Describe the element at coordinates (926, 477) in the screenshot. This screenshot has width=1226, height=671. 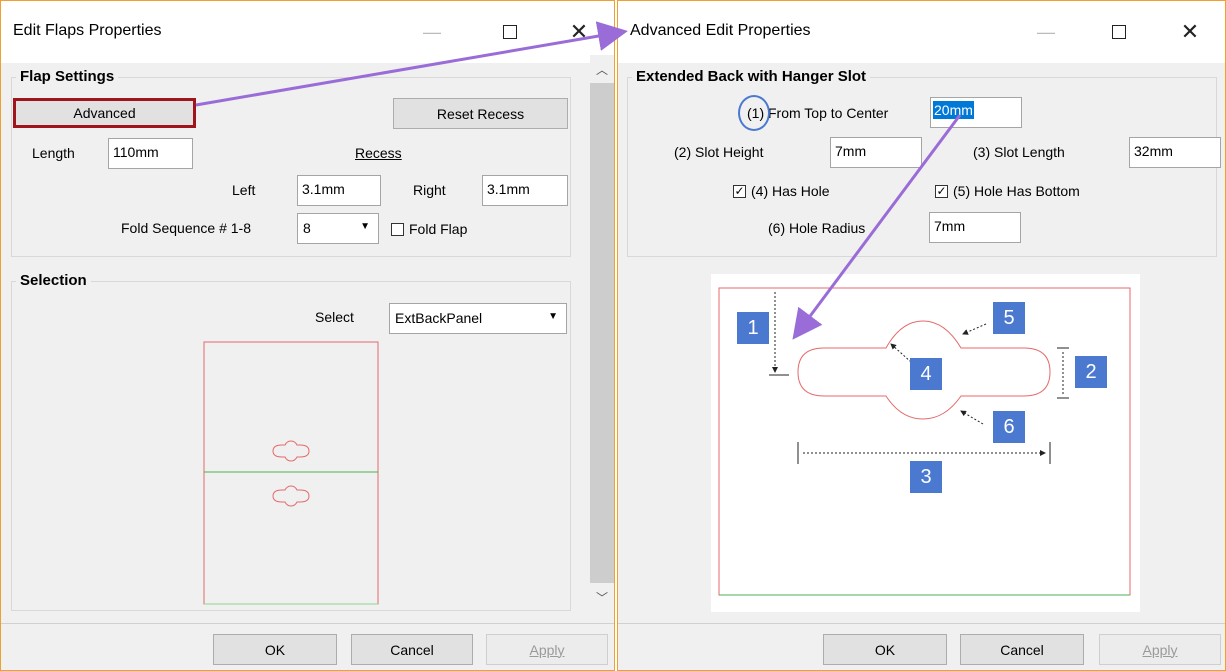
I see `badge-3: 3` at that location.